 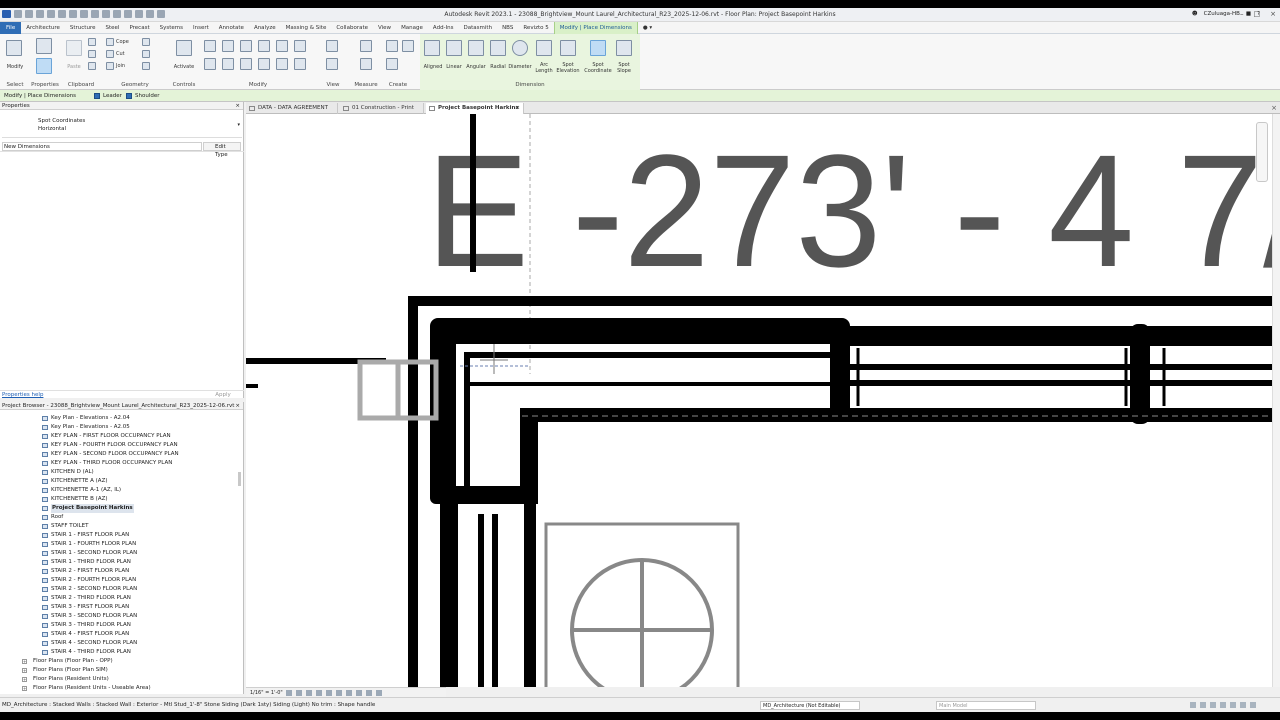 What do you see at coordinates (92, 54) in the screenshot?
I see `copy-clip-icon` at bounding box center [92, 54].